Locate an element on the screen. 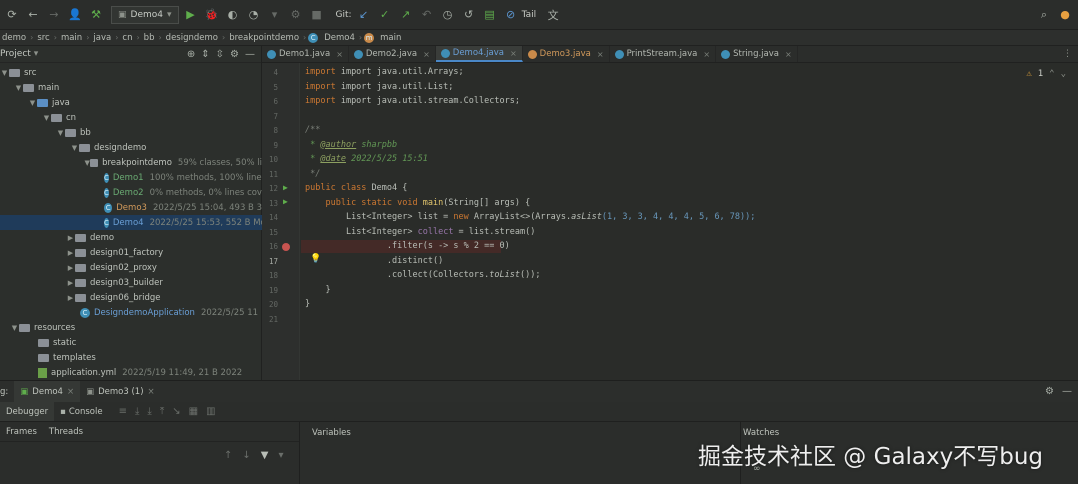 This screenshot has width=1078, height=484. tree-item-breakpointdemo: ▼ breakpointdemo 59% classes, 50% li is located at coordinates (131, 162).